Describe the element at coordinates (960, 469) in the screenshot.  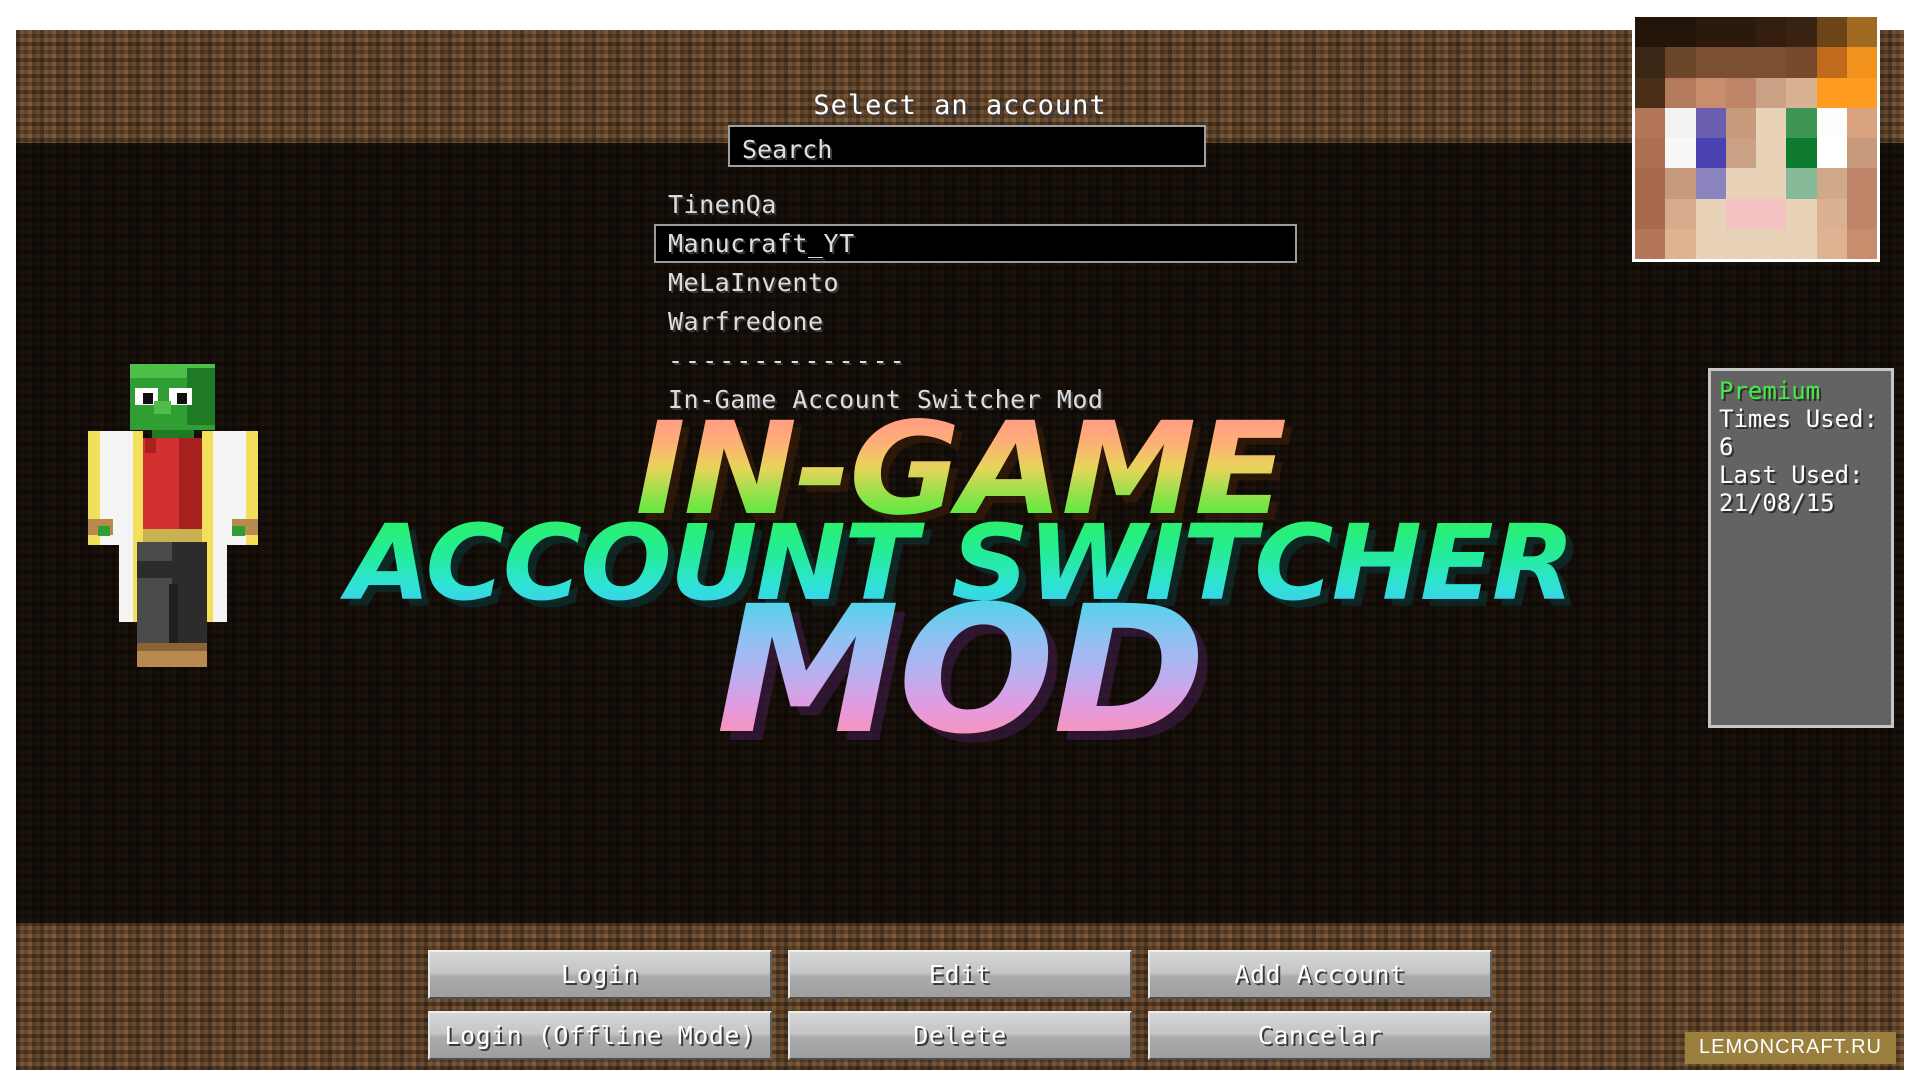
I see `logo-line-1: IN-GAME` at that location.